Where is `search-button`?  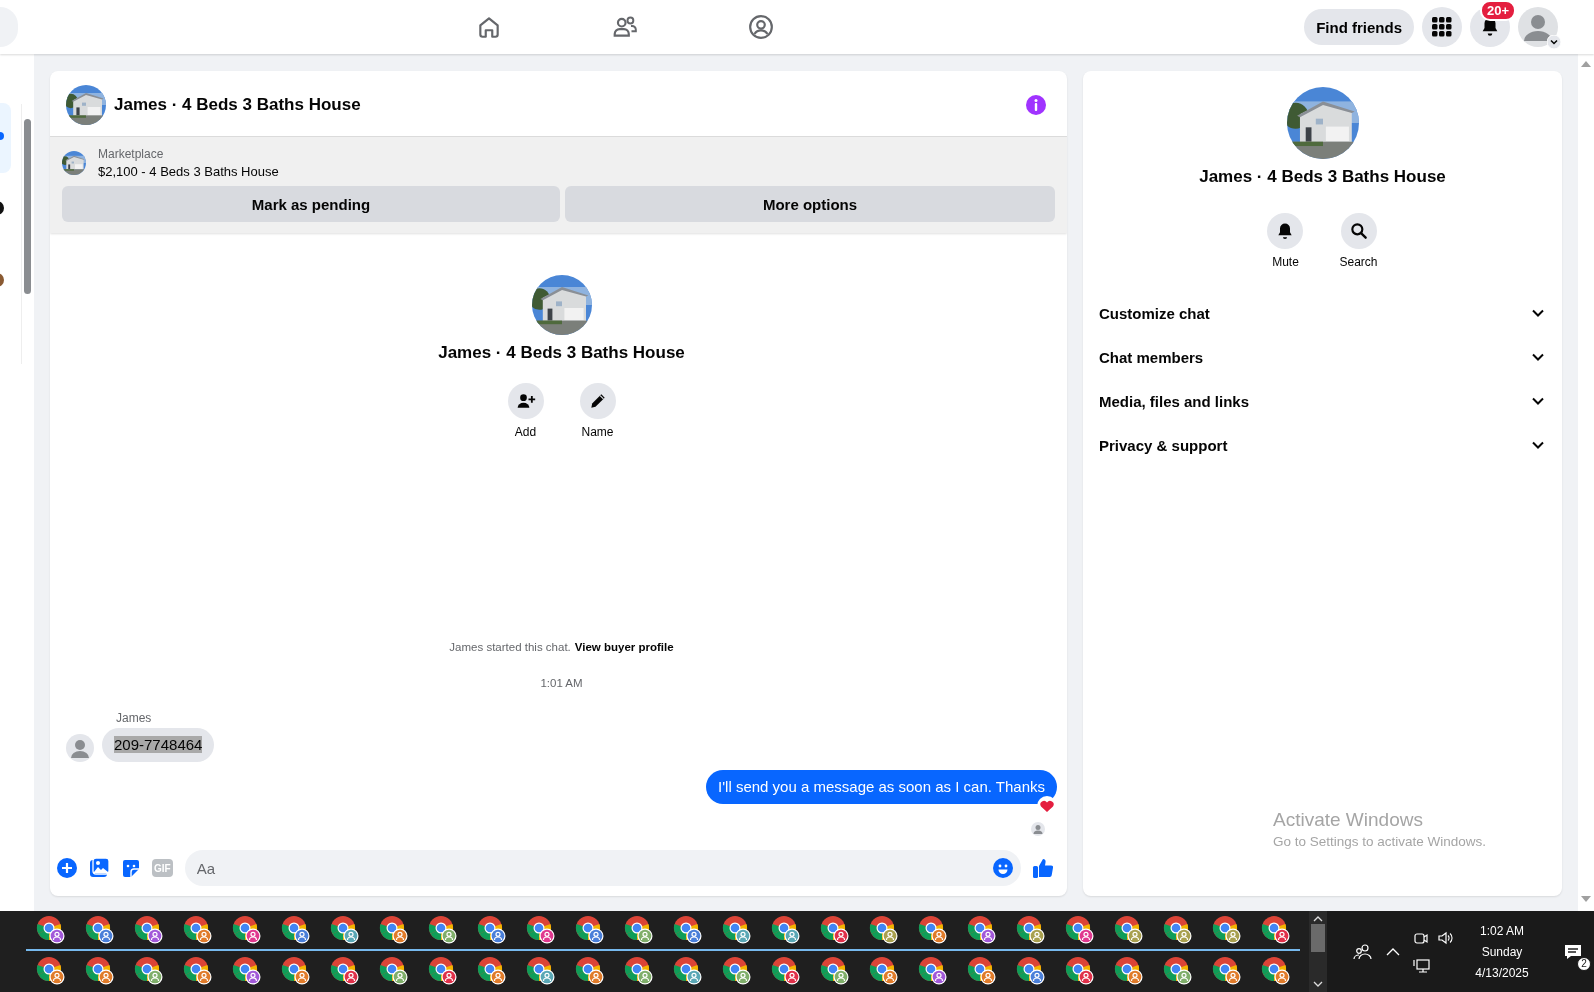
search-button is located at coordinates (1358, 231).